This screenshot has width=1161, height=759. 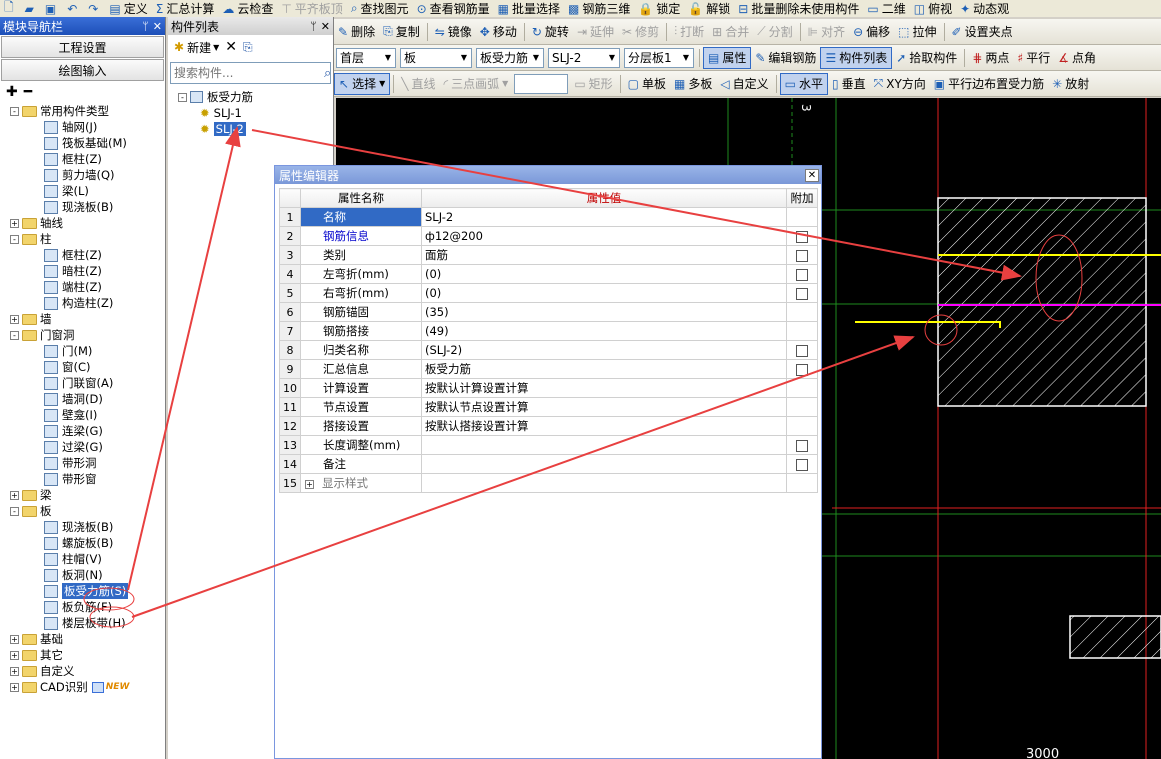 I want to click on copy-button: ⎘ 复制, so click(x=401, y=32).